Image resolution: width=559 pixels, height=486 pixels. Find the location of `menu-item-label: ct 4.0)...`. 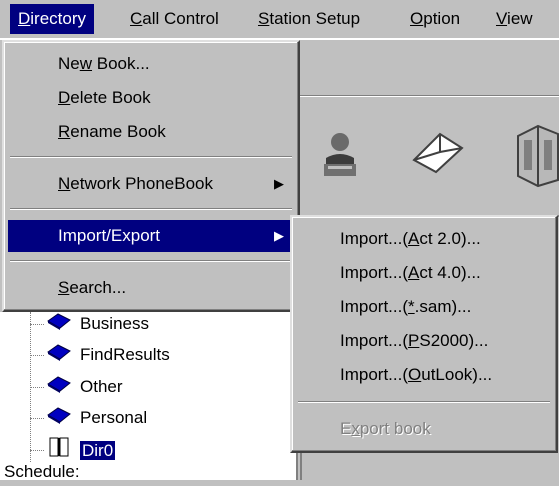

menu-item-label: ct 4.0)... is located at coordinates (450, 272).